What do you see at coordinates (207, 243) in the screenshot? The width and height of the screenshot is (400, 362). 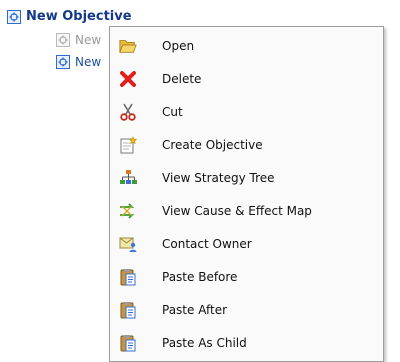 I see `menu-item-label: Contact Owner` at bounding box center [207, 243].